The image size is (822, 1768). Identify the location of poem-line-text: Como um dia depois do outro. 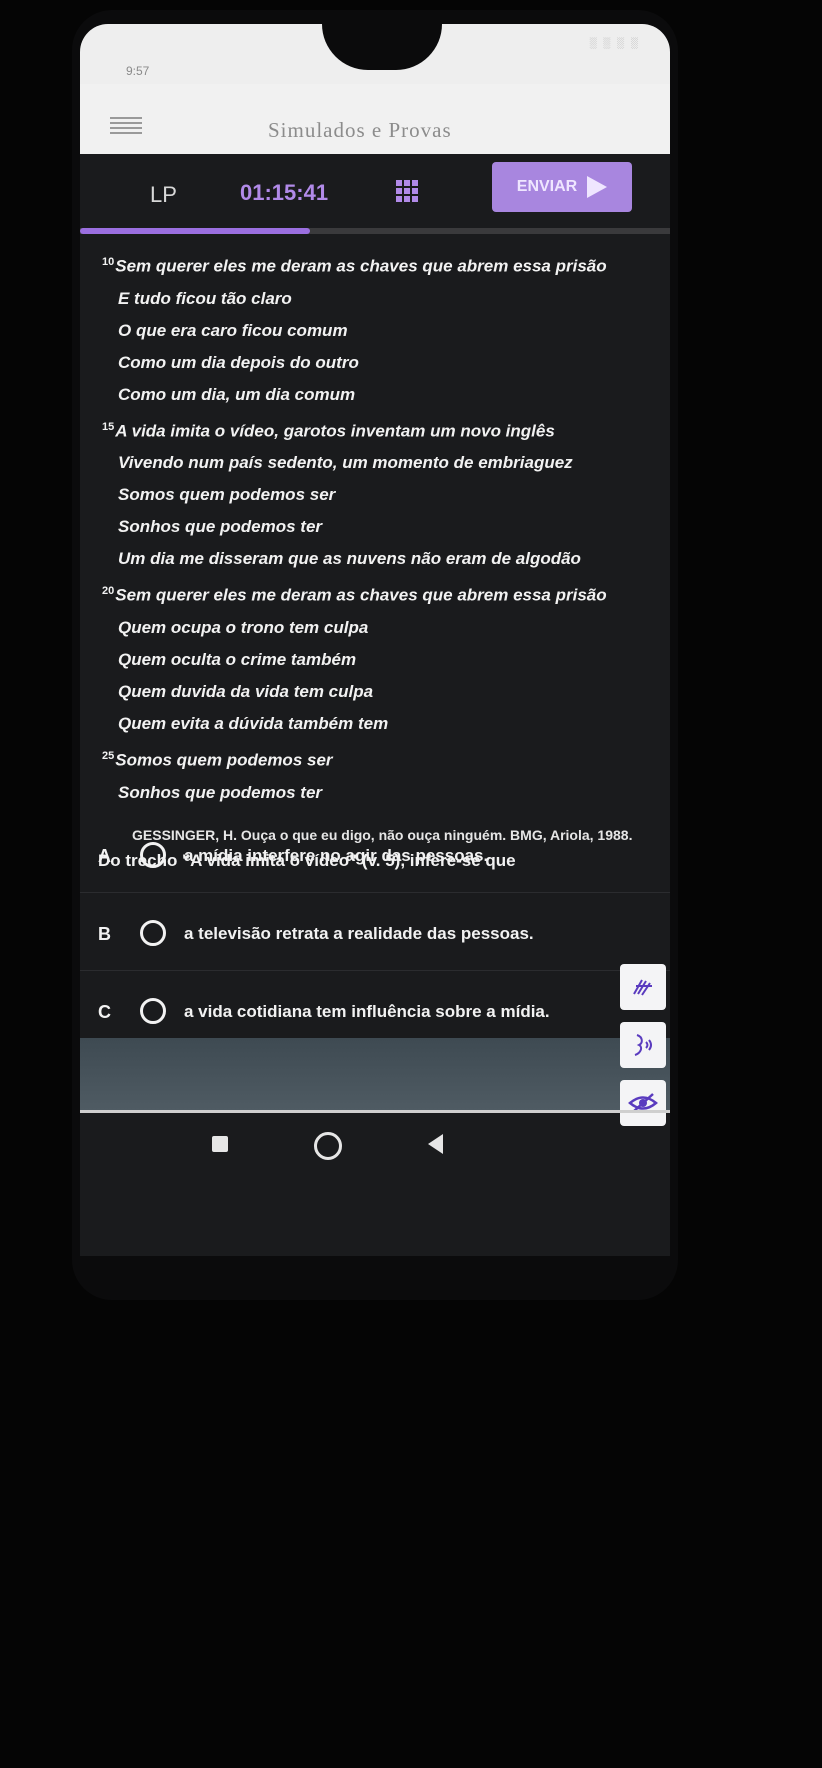
(238, 362).